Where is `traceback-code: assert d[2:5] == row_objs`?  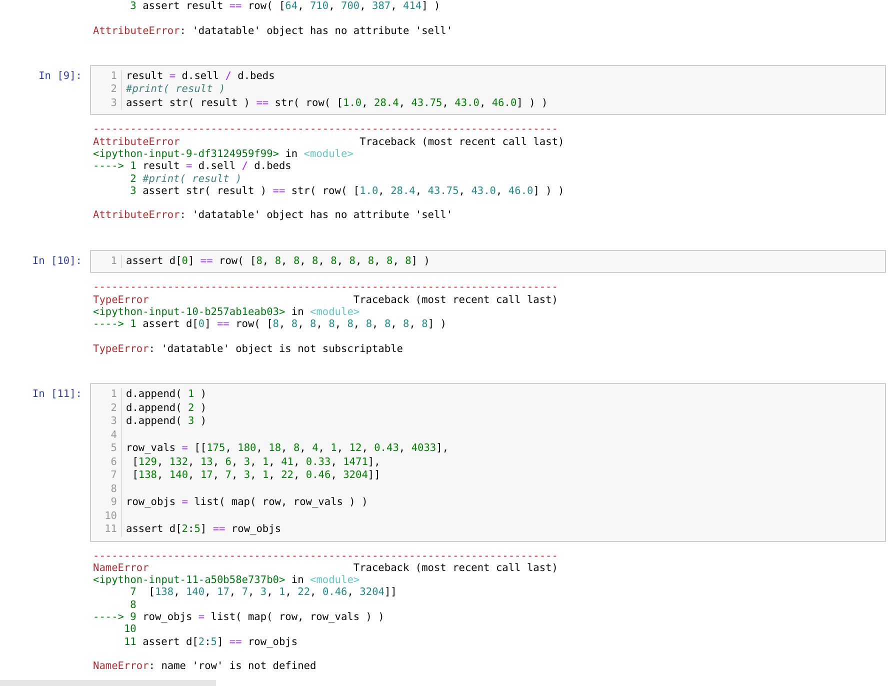
traceback-code: assert d[2:5] == row_objs is located at coordinates (220, 642).